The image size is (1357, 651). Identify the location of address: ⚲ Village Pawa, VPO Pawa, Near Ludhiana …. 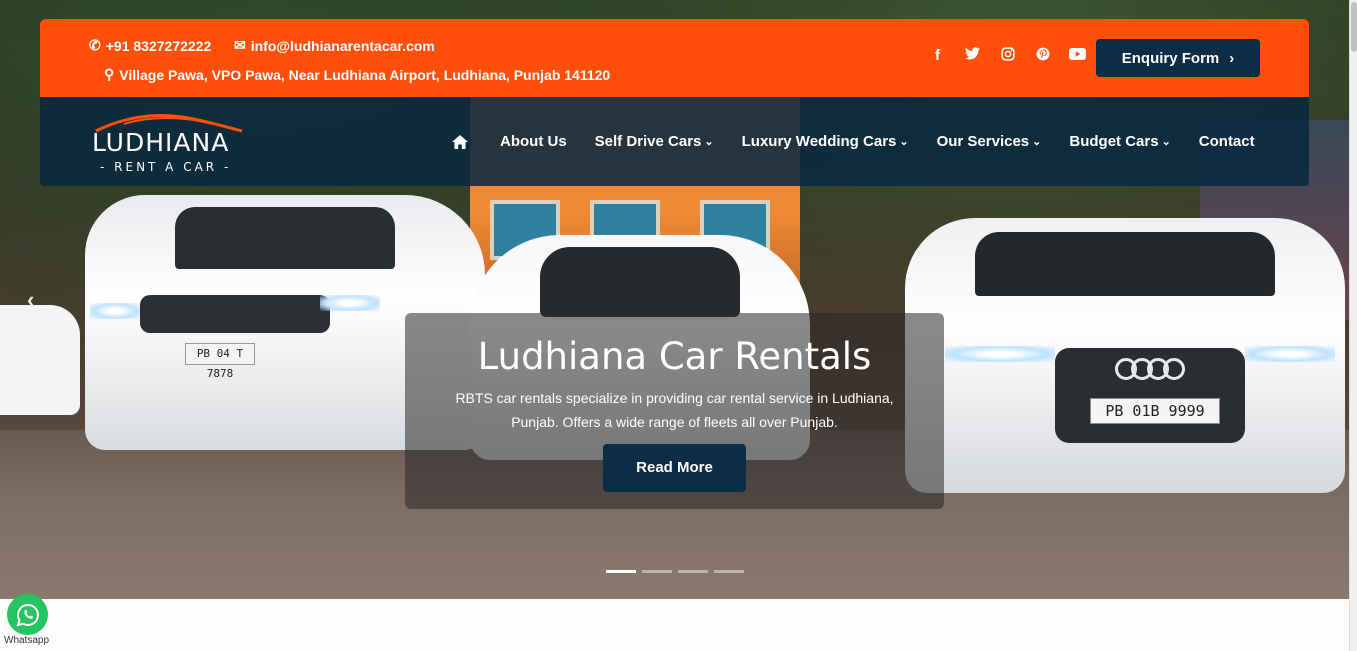
(357, 74).